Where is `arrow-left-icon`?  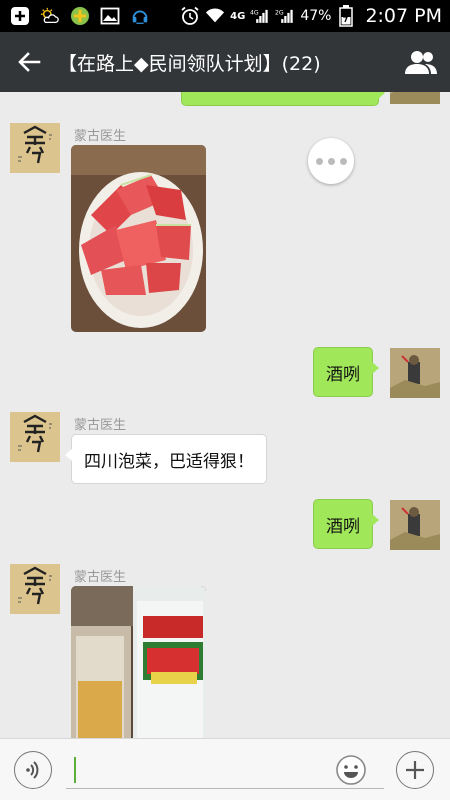 arrow-left-icon is located at coordinates (29, 62).